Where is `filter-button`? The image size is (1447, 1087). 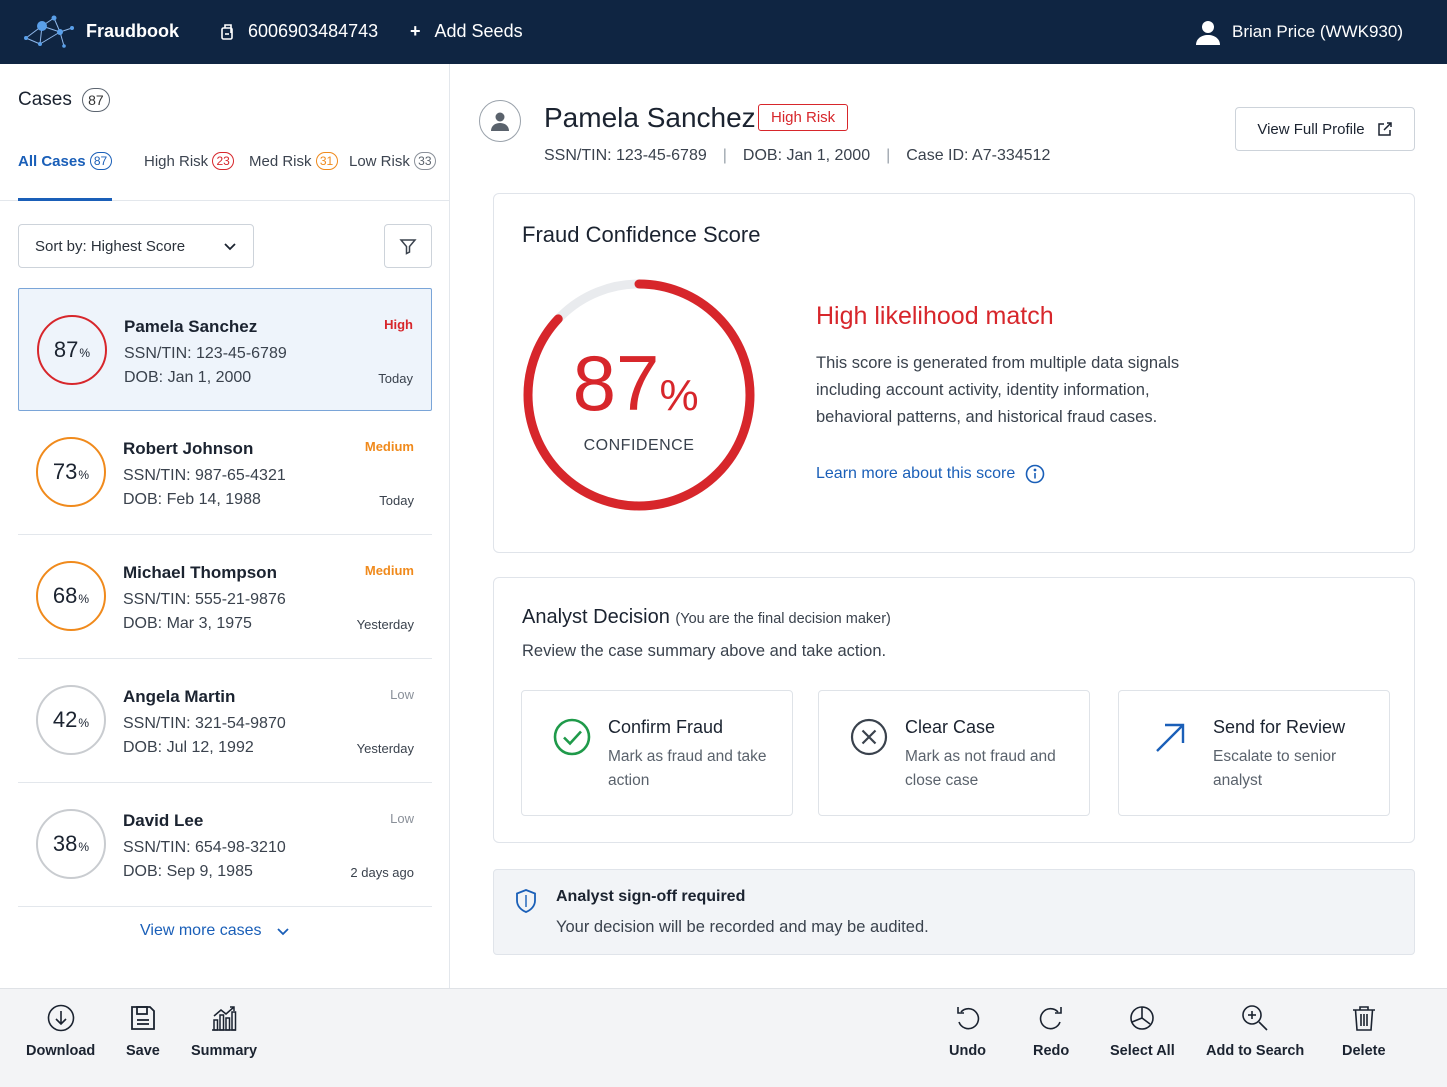 filter-button is located at coordinates (408, 246).